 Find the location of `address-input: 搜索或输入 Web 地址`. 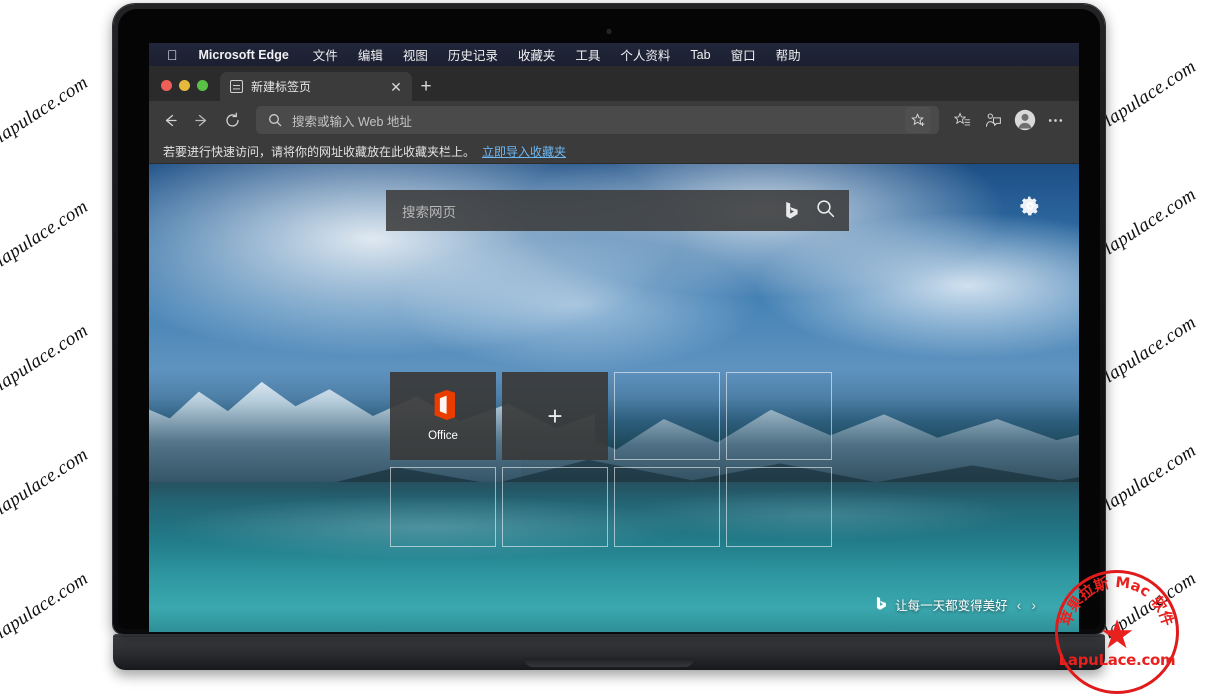

address-input: 搜索或输入 Web 地址 is located at coordinates (593, 120).